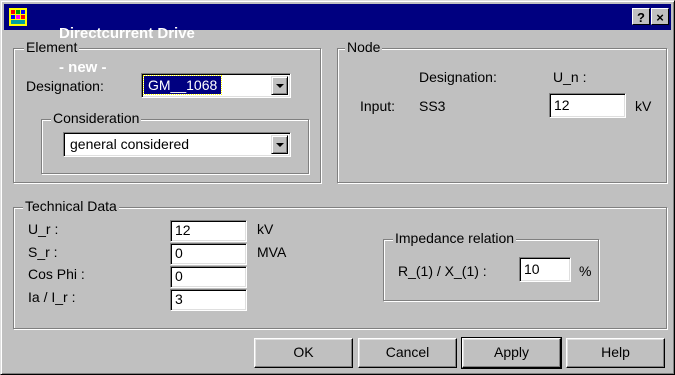 The image size is (675, 375). I want to click on apply-button: Apply, so click(511, 353).